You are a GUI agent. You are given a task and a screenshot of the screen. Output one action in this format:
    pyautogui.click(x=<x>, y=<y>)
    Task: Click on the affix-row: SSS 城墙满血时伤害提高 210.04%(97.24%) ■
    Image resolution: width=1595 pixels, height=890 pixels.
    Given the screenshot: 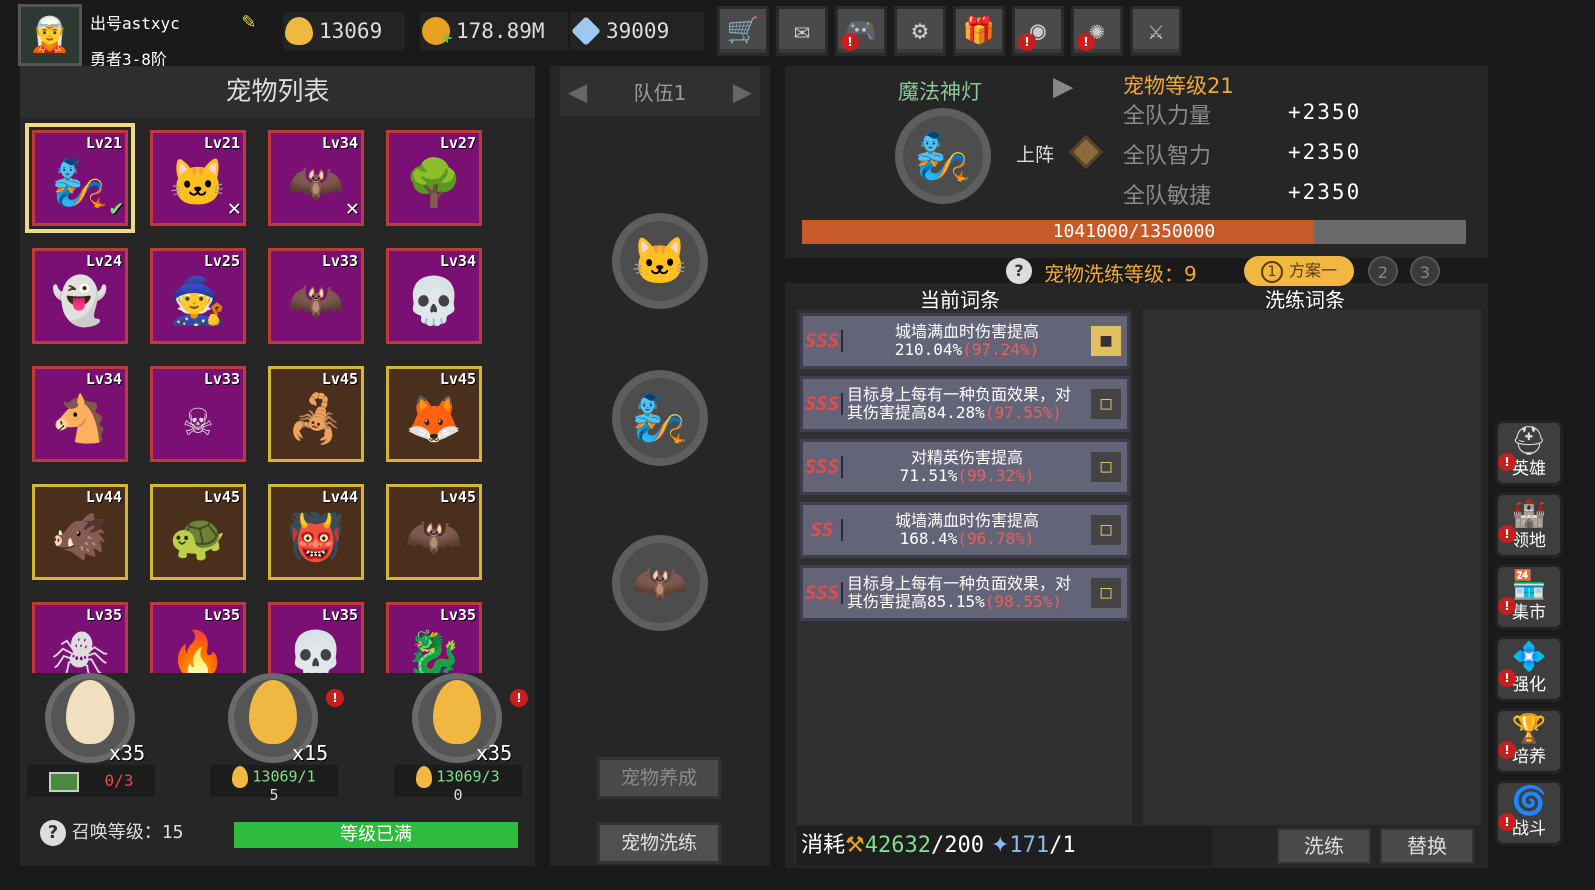 What is the action you would take?
    pyautogui.click(x=965, y=341)
    